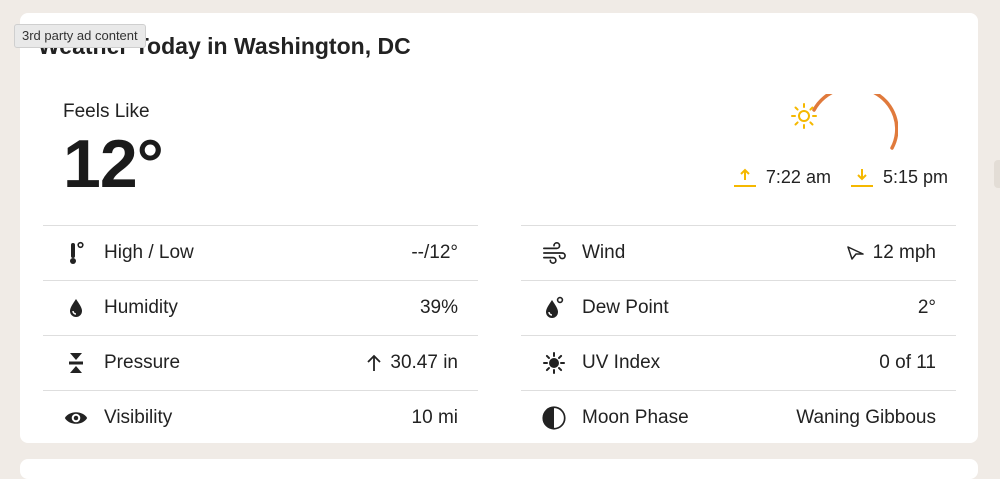 This screenshot has height=479, width=1000. I want to click on ad-label: 3rd party ad content, so click(80, 36).